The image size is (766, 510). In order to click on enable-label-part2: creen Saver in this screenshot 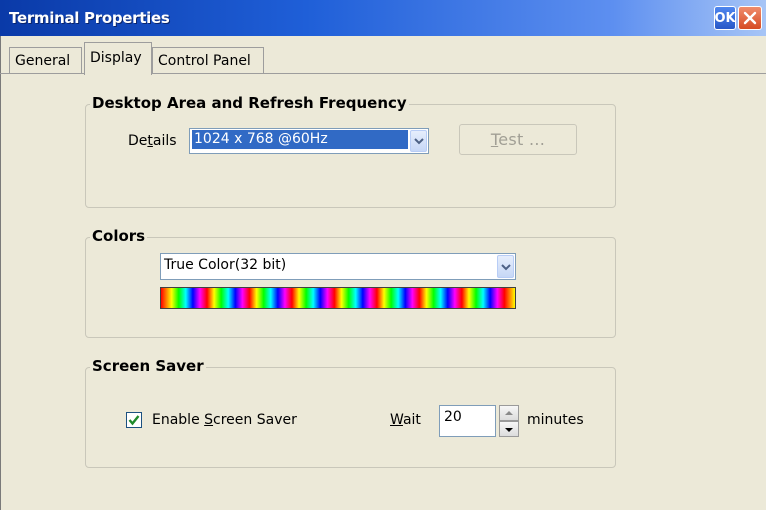, I will do `click(255, 420)`.